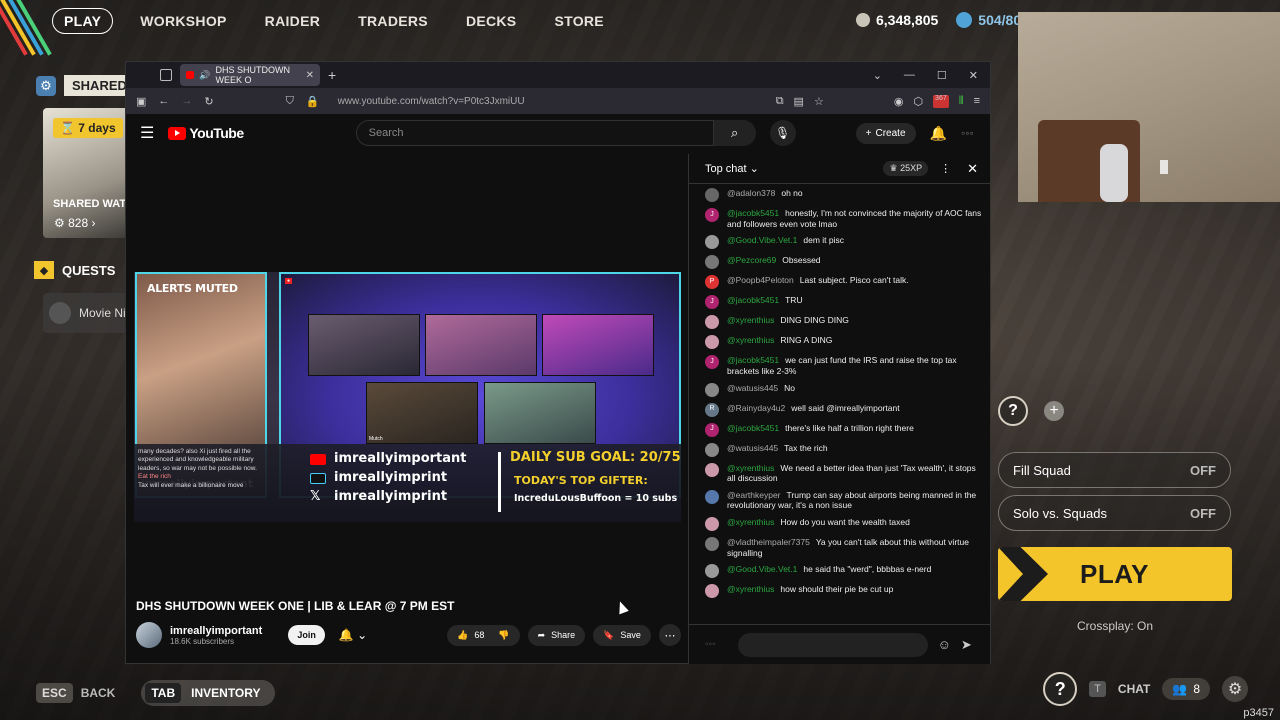 The image size is (1280, 720). Describe the element at coordinates (306, 635) in the screenshot. I see `join-button: Join` at that location.